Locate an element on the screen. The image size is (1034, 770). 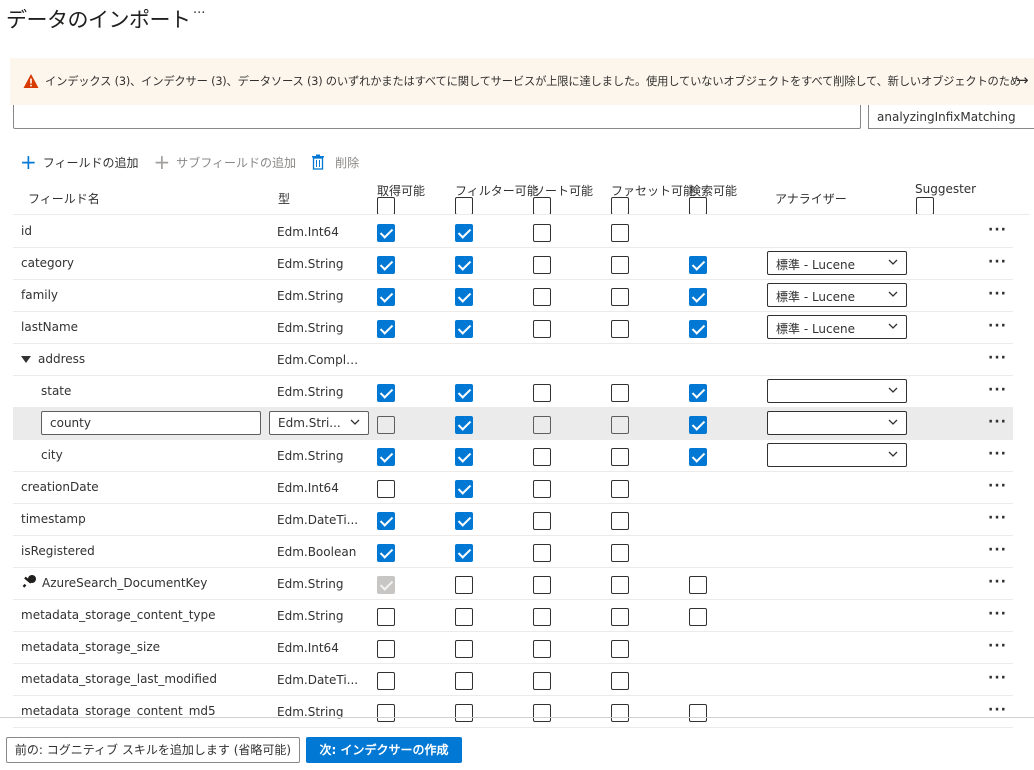
select-all-searchable-checkbox is located at coordinates (698, 206).